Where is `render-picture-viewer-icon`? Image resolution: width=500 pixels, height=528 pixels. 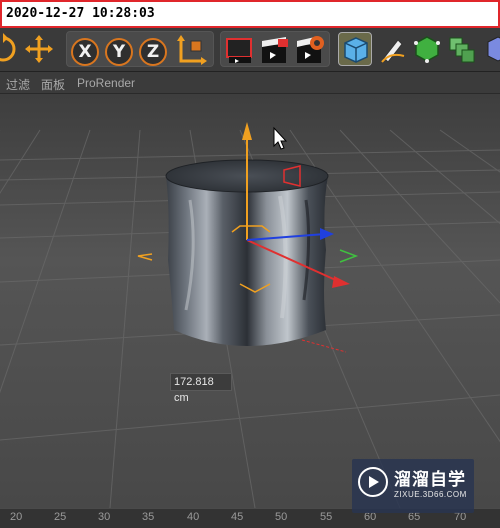 render-picture-viewer-icon is located at coordinates (275, 50).